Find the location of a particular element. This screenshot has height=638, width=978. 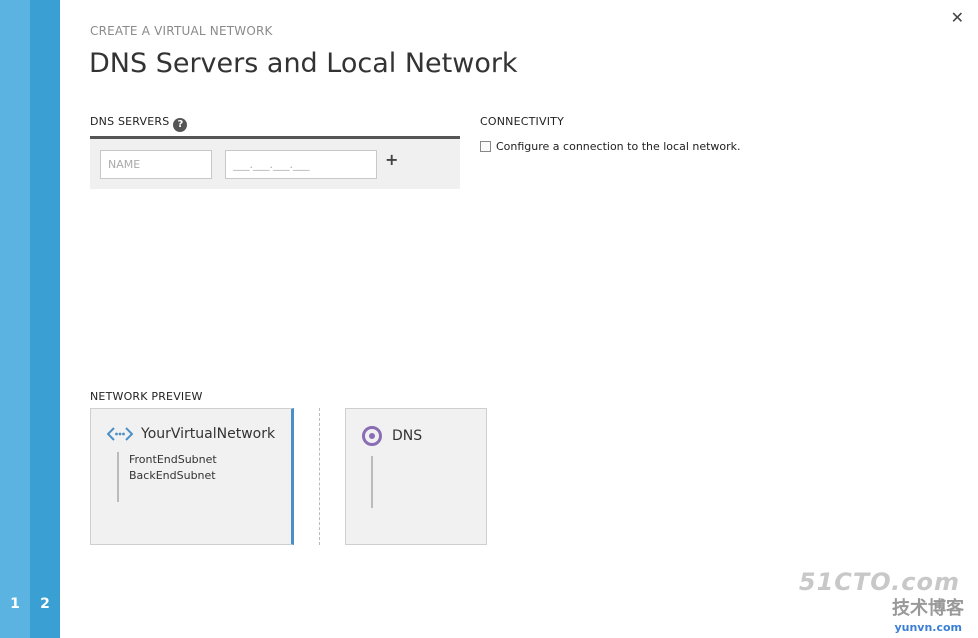

subnet-item: FrontEndSubnet is located at coordinates (173, 459).